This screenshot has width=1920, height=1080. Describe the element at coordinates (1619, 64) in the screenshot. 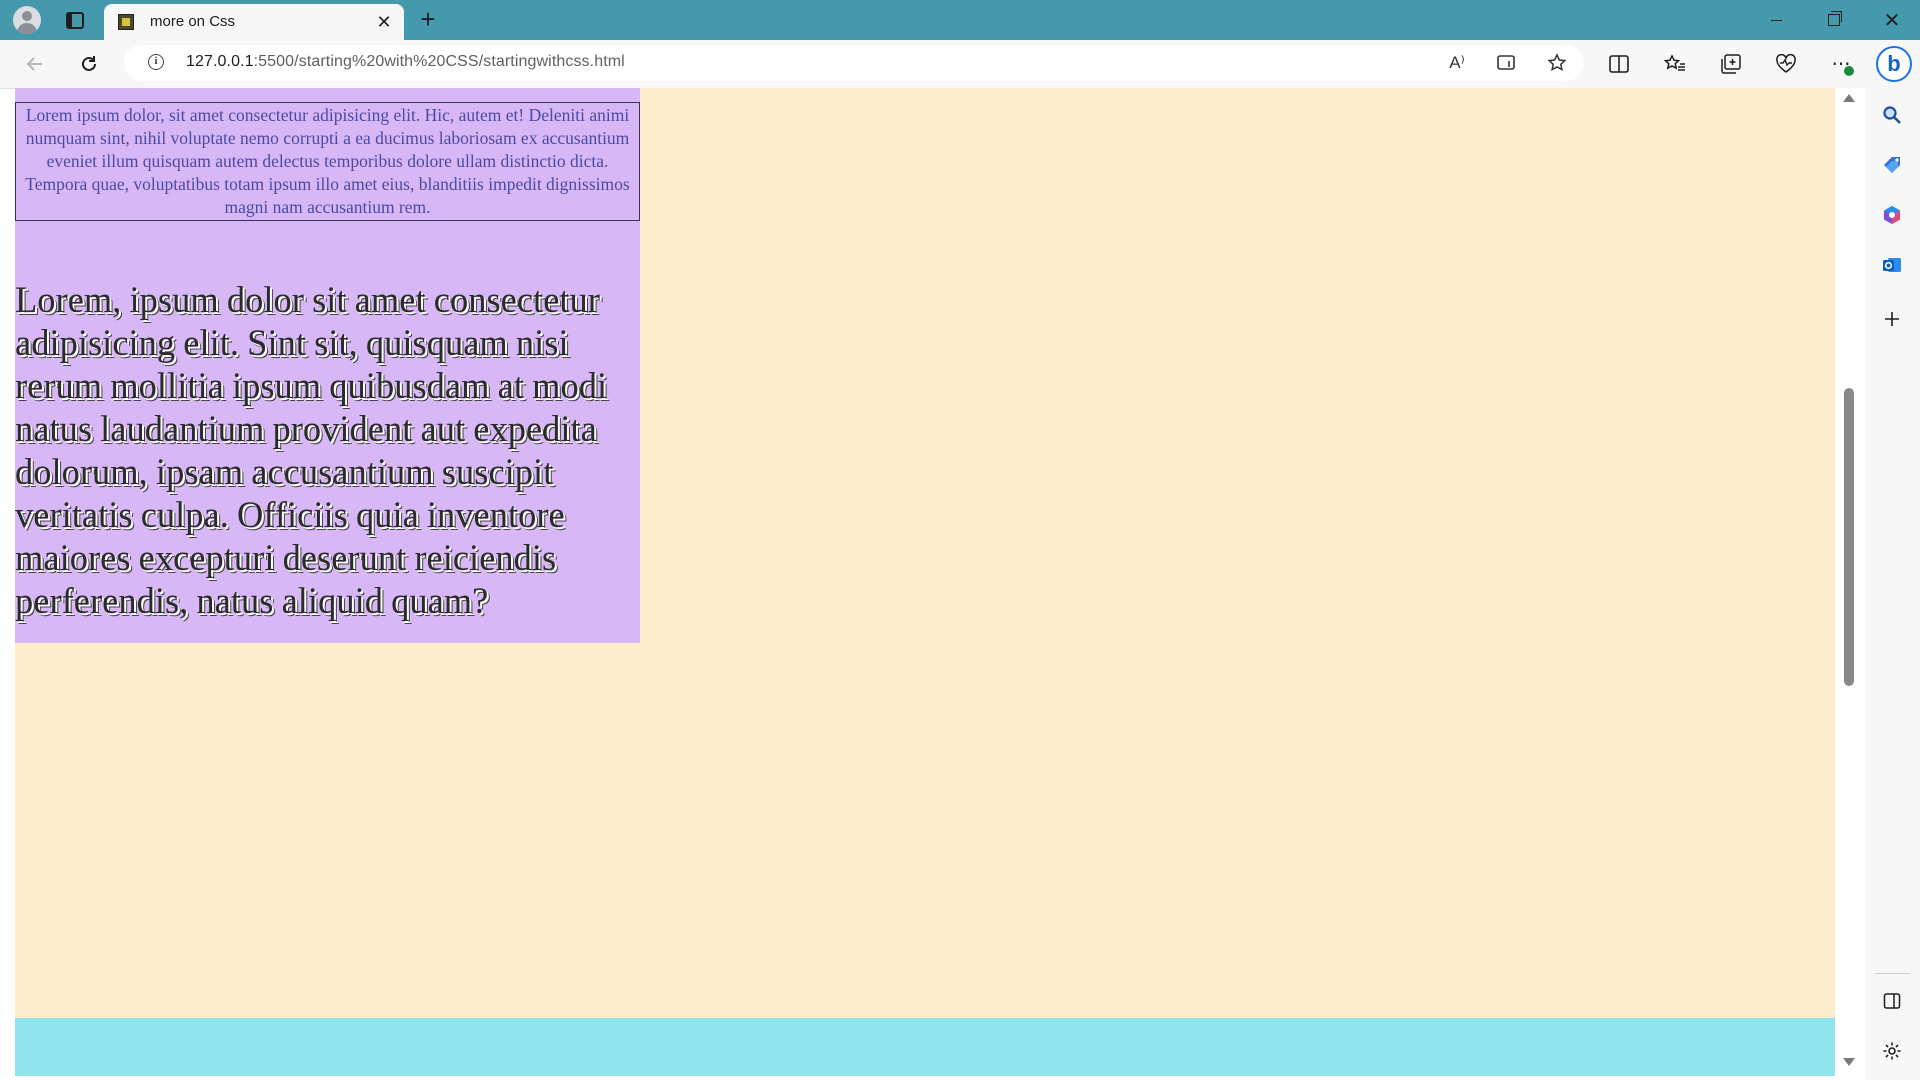

I see `split-screen-icon` at that location.